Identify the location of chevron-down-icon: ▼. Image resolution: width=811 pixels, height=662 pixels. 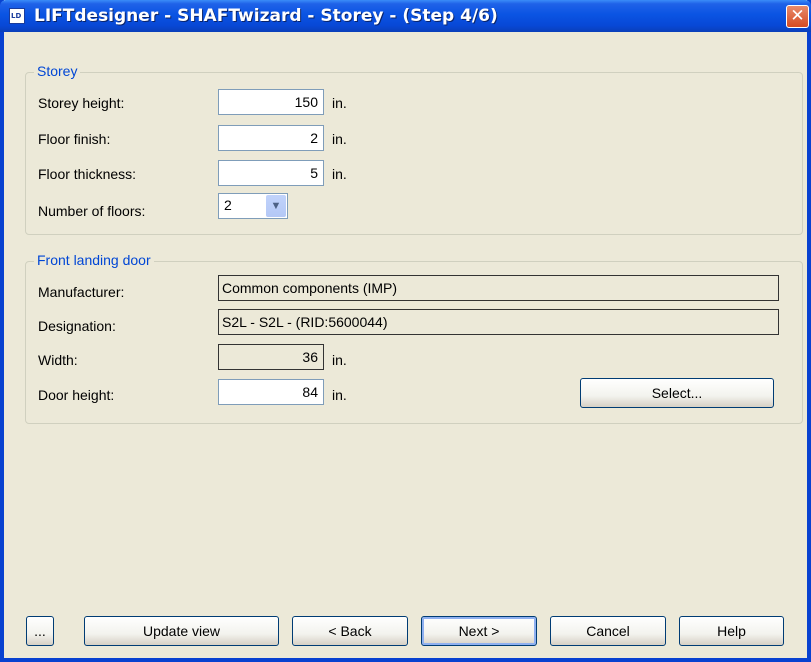
(276, 206).